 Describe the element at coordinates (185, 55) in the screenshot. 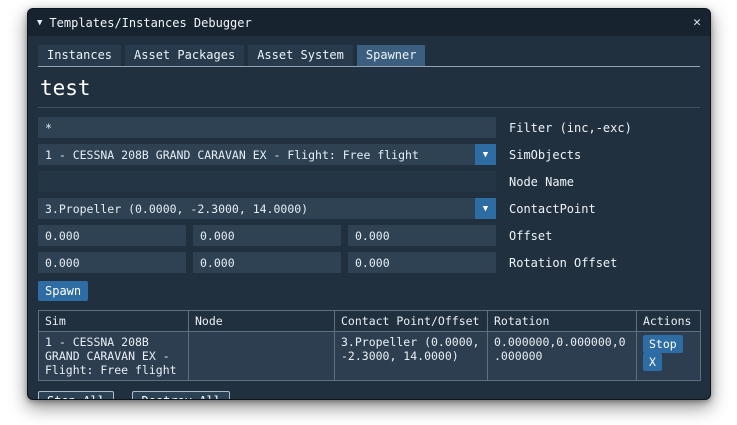

I see `tab-asset-packages: Asset Packages` at that location.